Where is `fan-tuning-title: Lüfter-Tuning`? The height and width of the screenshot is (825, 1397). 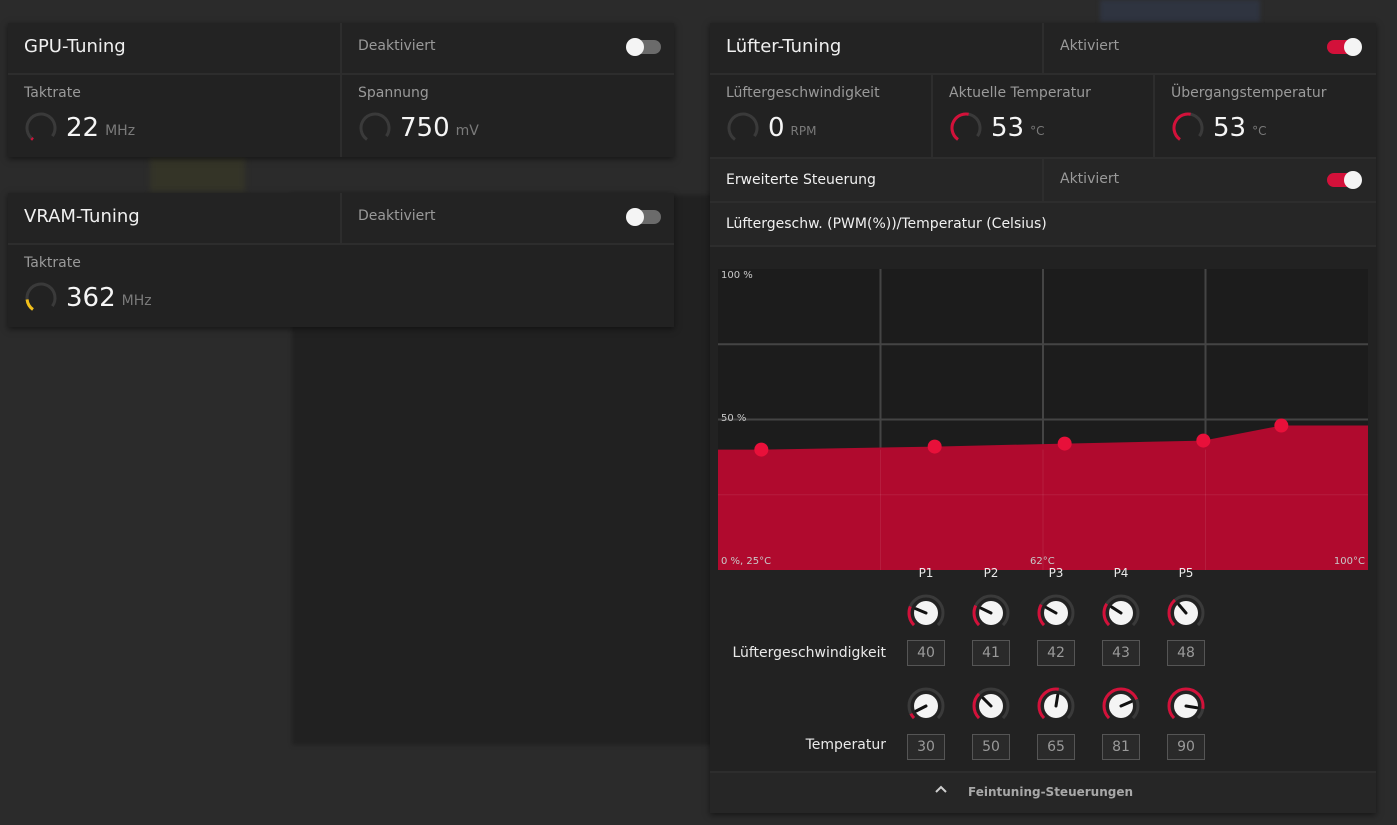 fan-tuning-title: Lüfter-Tuning is located at coordinates (784, 46).